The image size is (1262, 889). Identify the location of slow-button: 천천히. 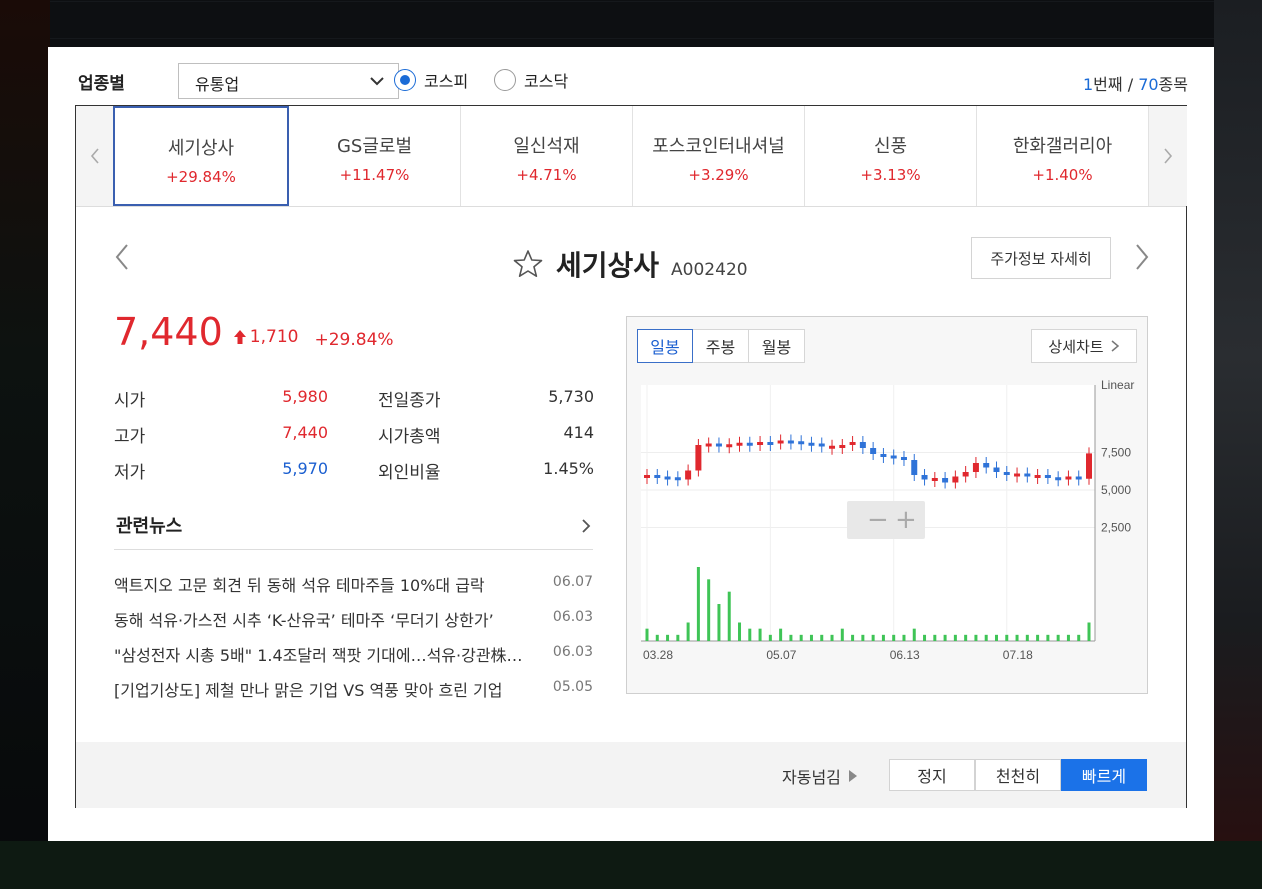
(1018, 775).